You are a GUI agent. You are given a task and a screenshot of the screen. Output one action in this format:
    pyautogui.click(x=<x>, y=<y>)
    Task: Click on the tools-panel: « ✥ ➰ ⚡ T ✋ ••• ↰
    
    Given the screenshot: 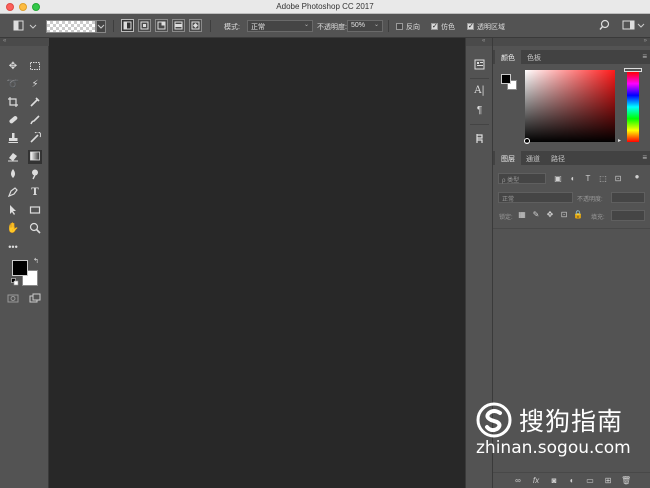 What is the action you would take?
    pyautogui.click(x=24, y=263)
    